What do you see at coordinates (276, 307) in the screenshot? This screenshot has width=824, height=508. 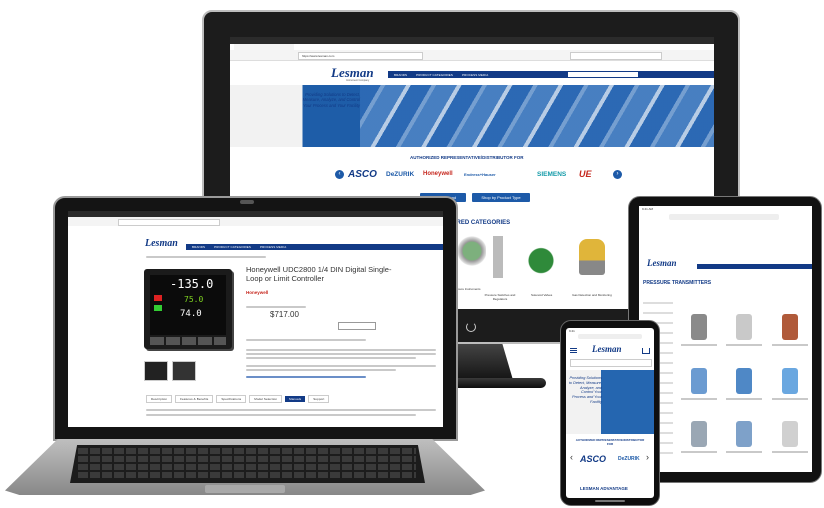 I see `product-meta` at bounding box center [276, 307].